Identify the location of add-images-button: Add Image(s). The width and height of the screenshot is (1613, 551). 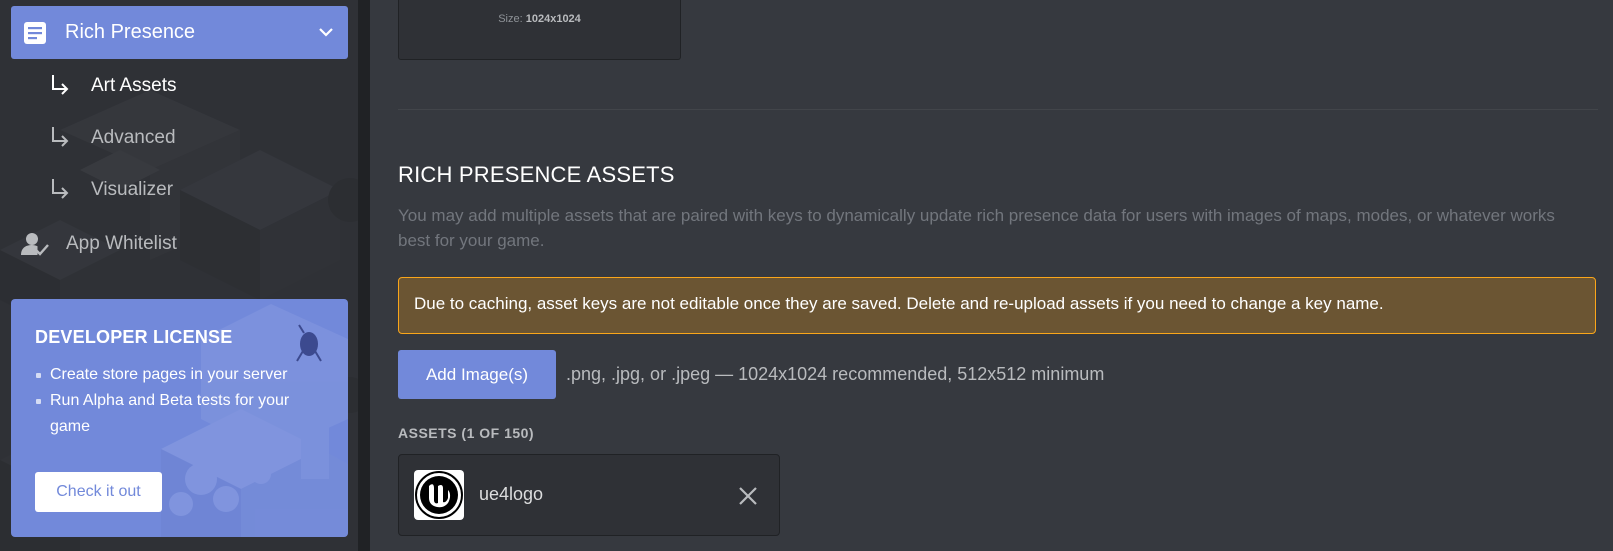
(477, 374).